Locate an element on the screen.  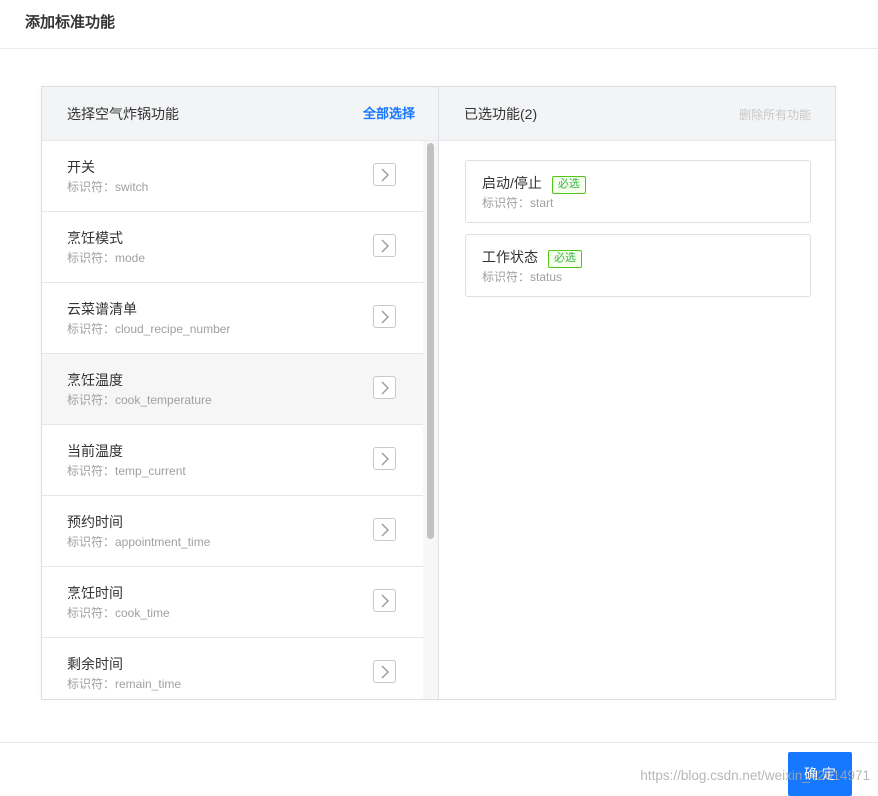
item-name: 云菜谱清单 is located at coordinates (102, 309).